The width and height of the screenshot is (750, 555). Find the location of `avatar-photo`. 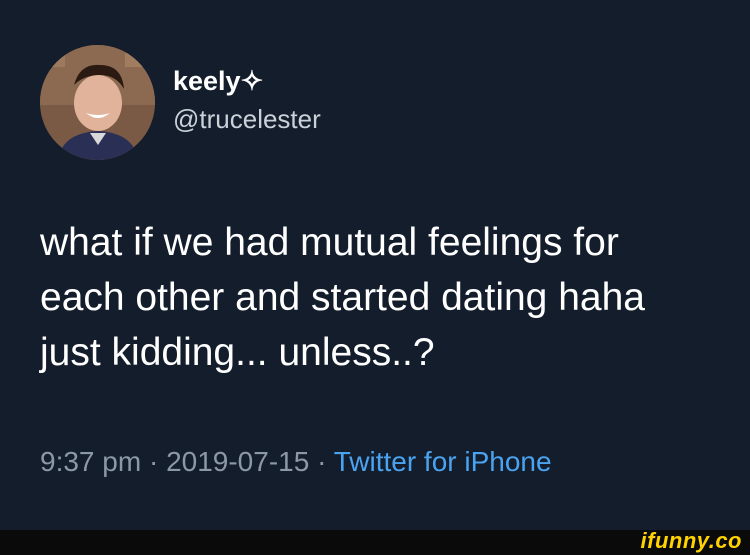

avatar-photo is located at coordinates (97, 102).